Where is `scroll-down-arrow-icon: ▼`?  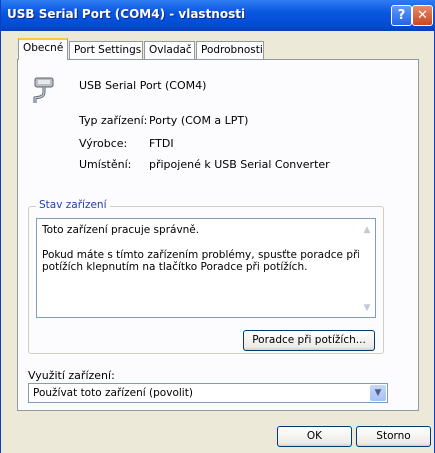 scroll-down-arrow-icon: ▼ is located at coordinates (367, 308).